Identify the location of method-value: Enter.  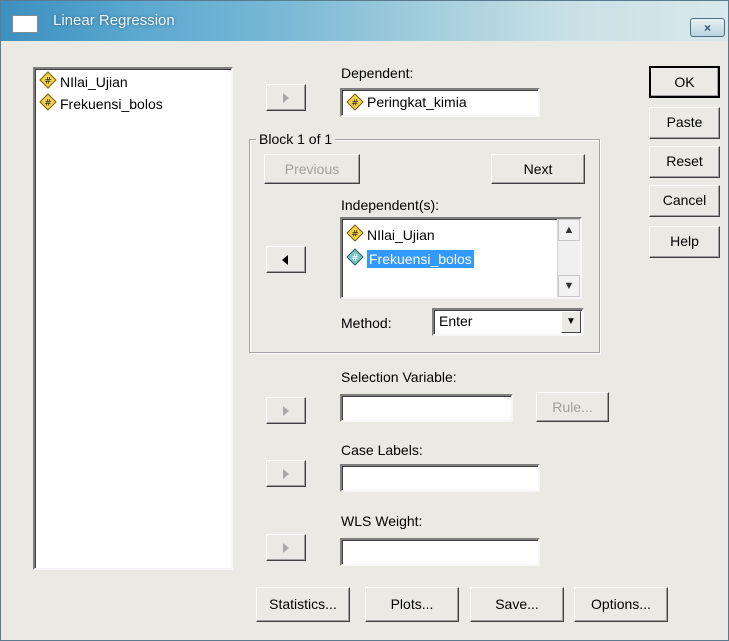
(456, 321).